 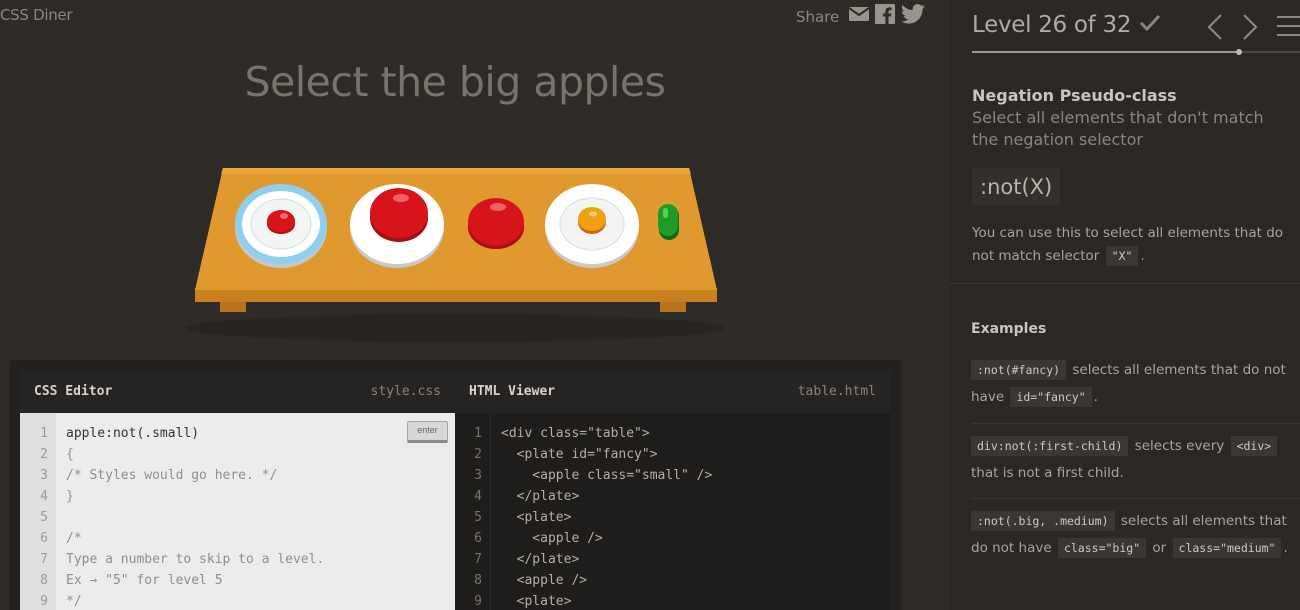 I want to click on css-selector-input: apple:not(.small), so click(x=260, y=433).